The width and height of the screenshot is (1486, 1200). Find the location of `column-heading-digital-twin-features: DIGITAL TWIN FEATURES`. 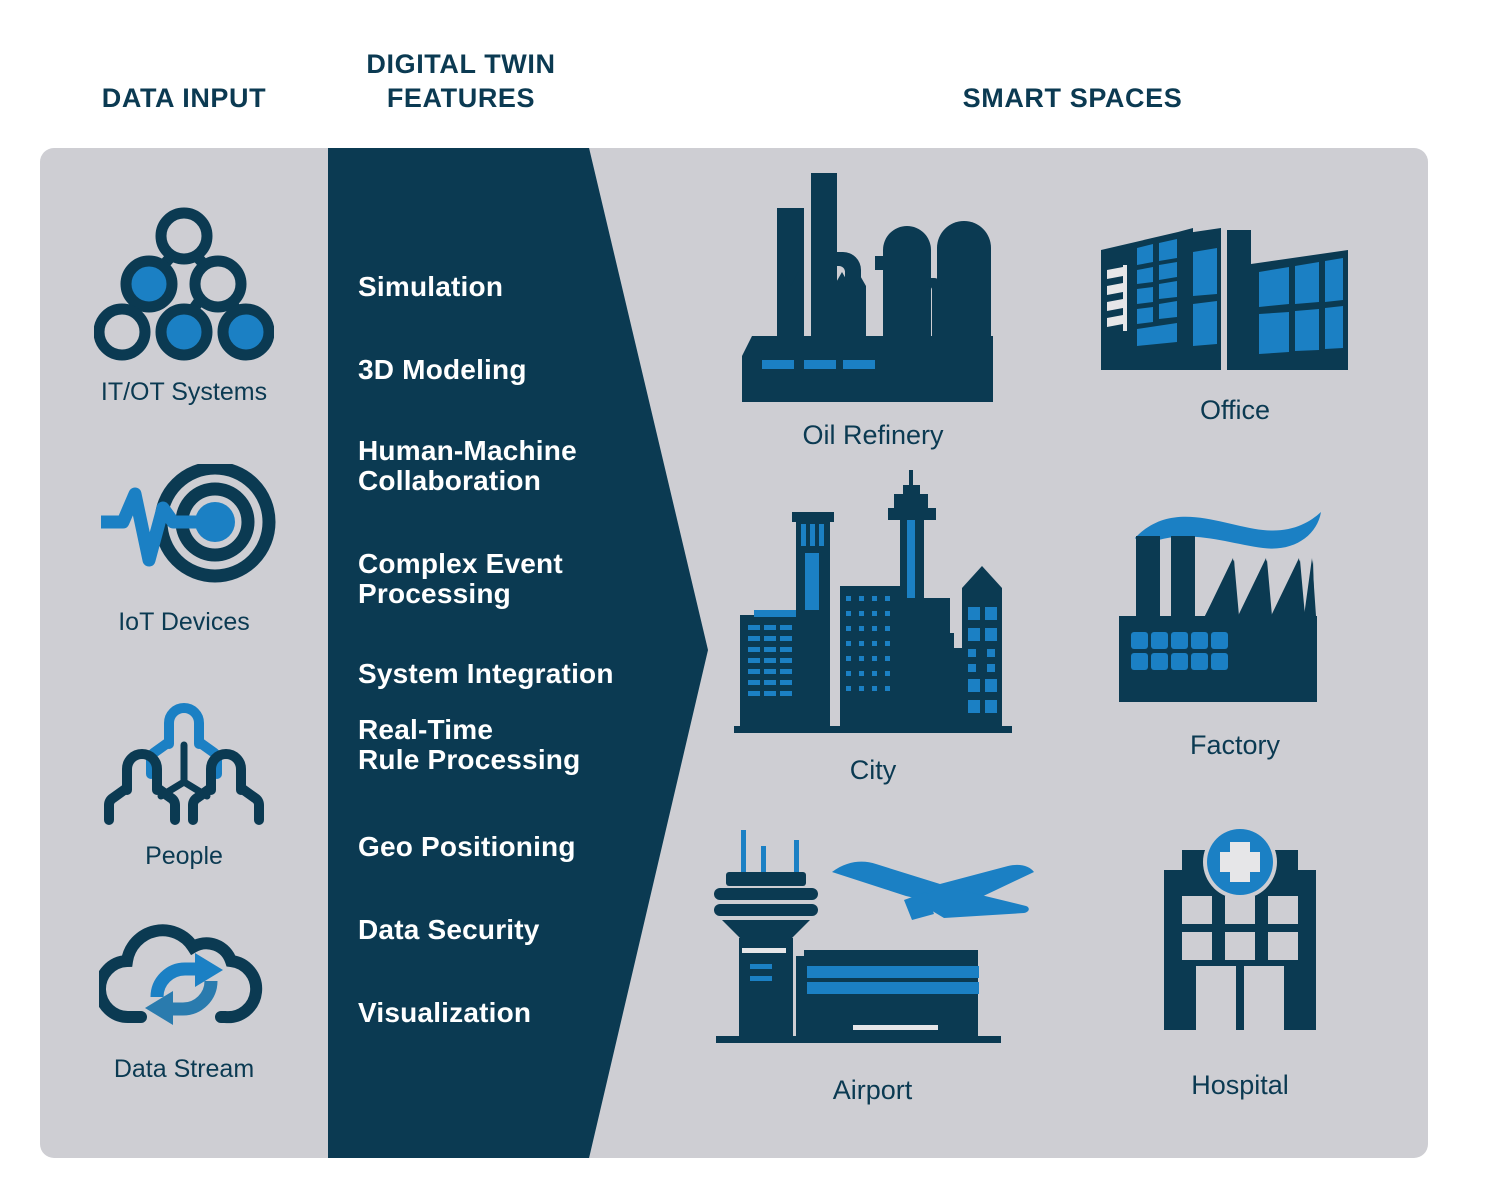

column-heading-digital-twin-features: DIGITAL TWIN FEATURES is located at coordinates (461, 82).